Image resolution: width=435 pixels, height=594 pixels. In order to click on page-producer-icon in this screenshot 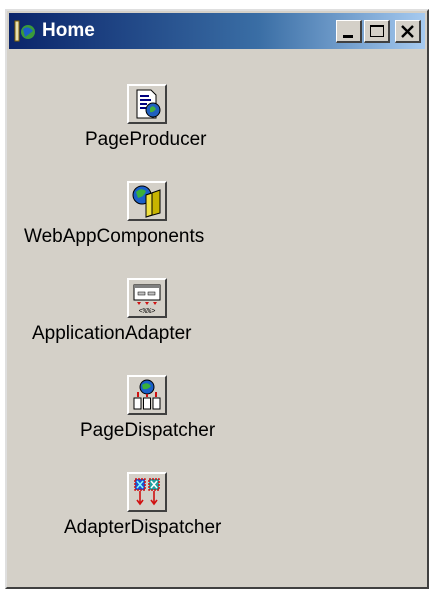, I will do `click(147, 104)`.